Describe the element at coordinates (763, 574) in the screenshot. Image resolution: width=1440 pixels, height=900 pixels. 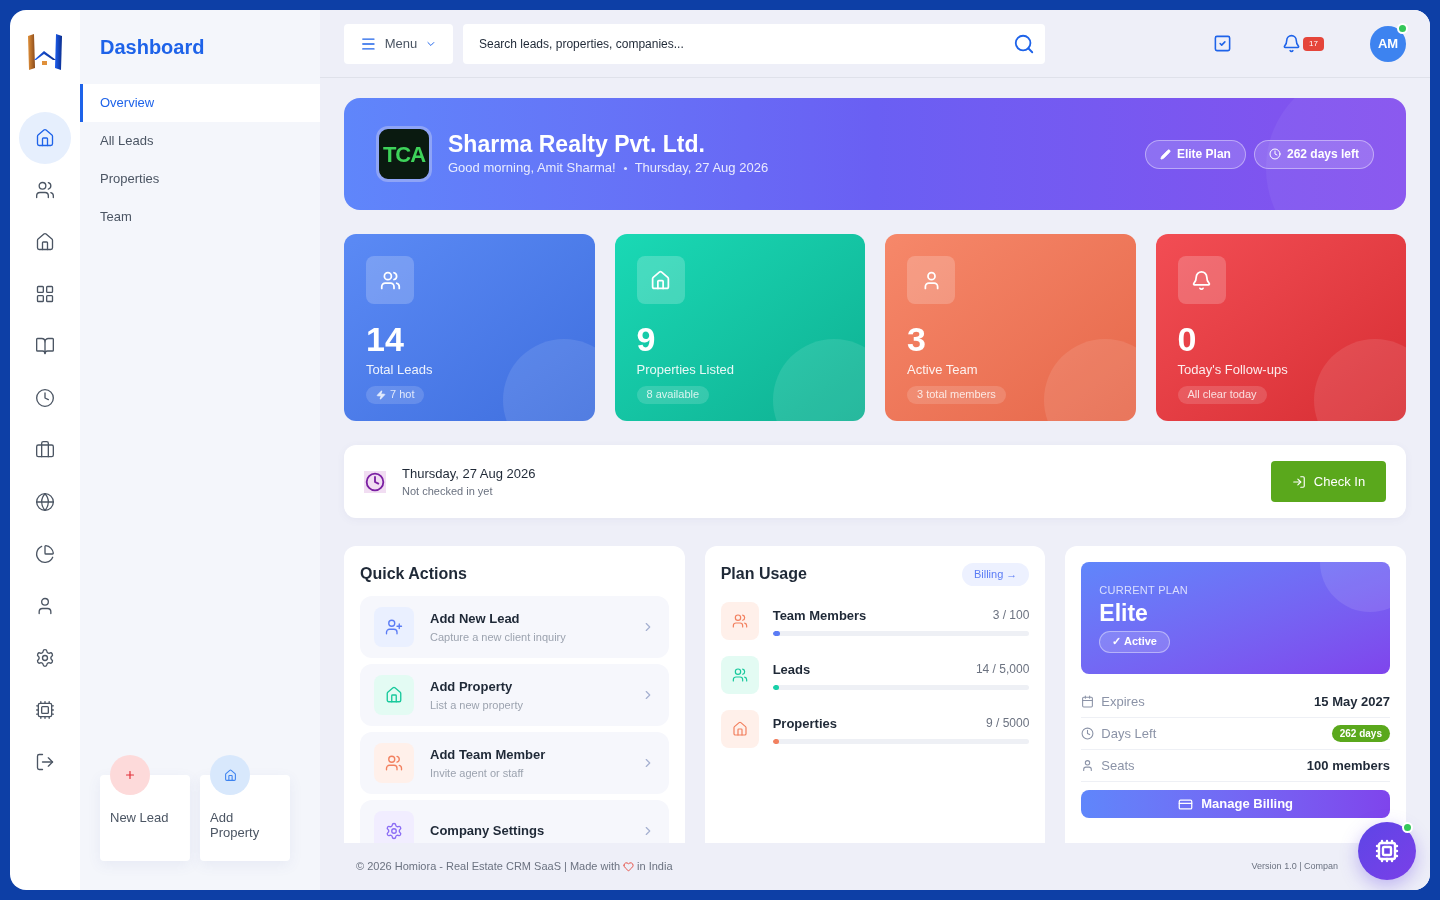
I see `card-title: Plan Usage` at that location.